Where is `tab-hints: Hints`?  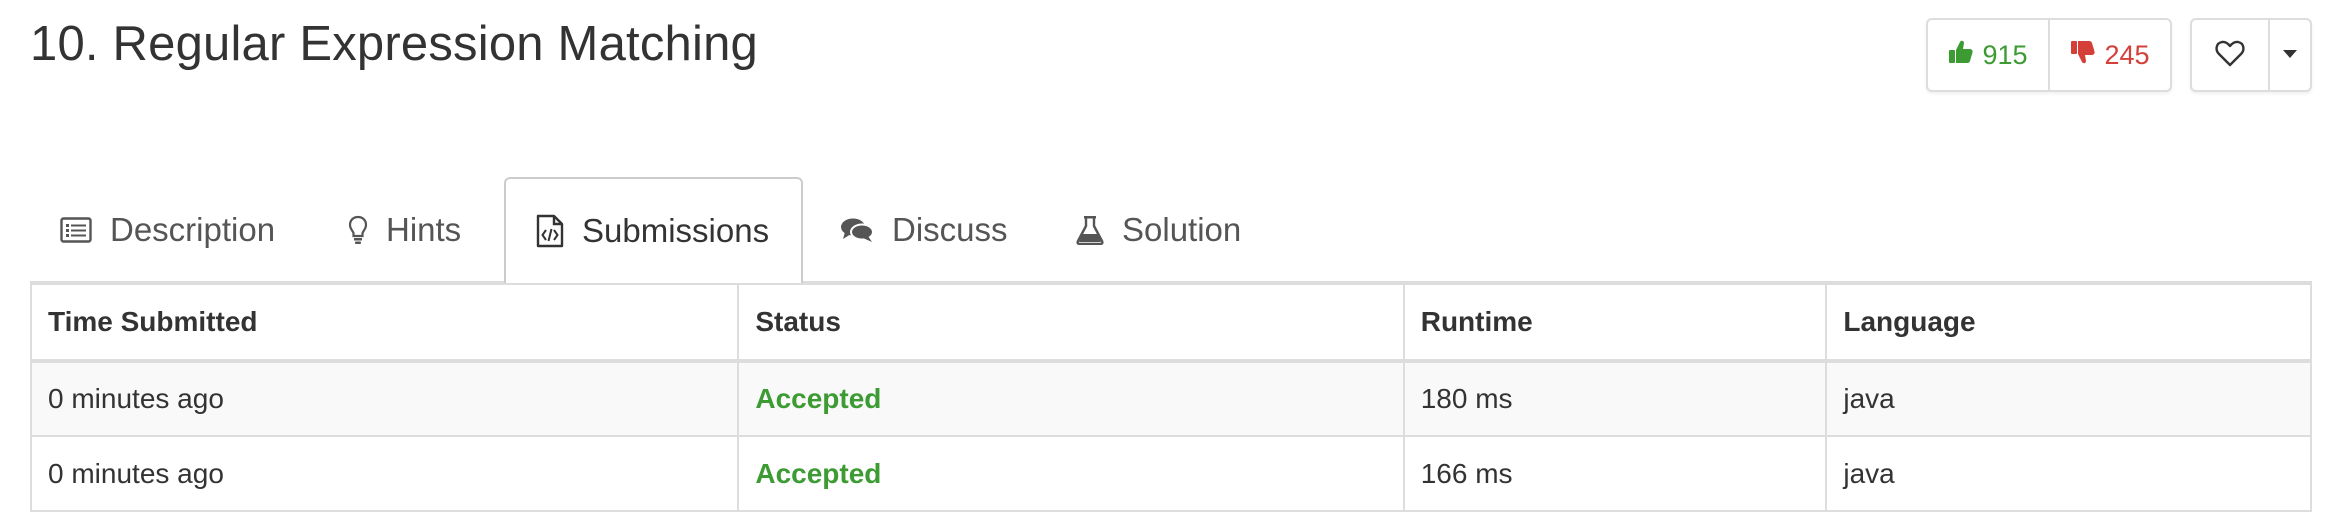
tab-hints: Hints is located at coordinates (404, 230).